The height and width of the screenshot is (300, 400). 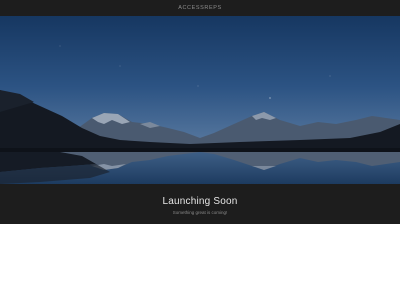 I want to click on top-bar: ACCESSREPS, so click(x=200, y=8).